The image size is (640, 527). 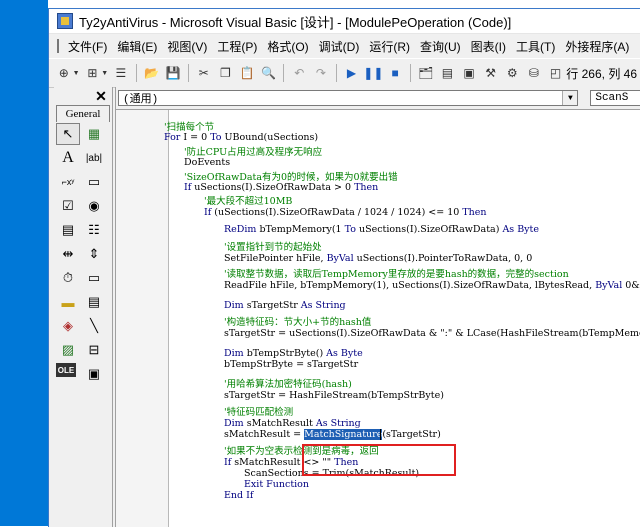 What do you see at coordinates (380, 434) in the screenshot?
I see `text-caret` at bounding box center [380, 434].